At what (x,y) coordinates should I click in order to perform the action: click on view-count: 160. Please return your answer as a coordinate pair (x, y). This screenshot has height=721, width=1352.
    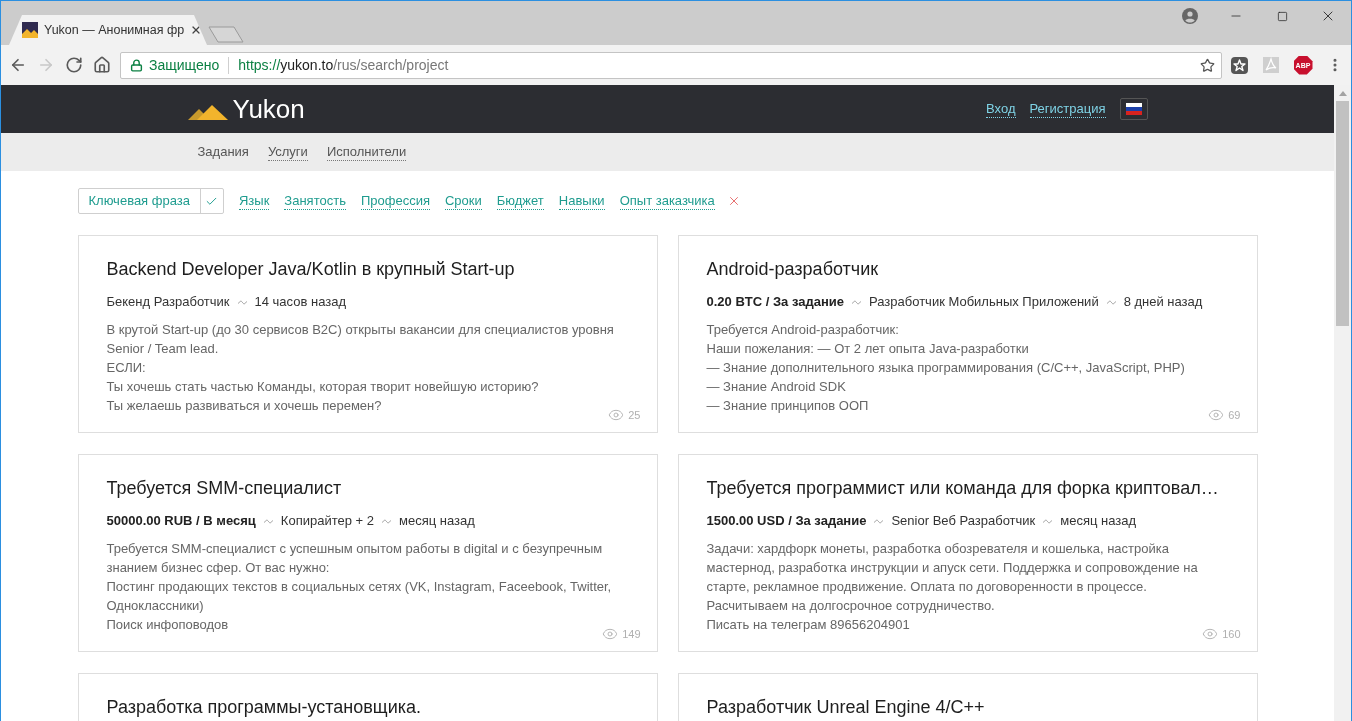
    Looking at the image, I should click on (1231, 634).